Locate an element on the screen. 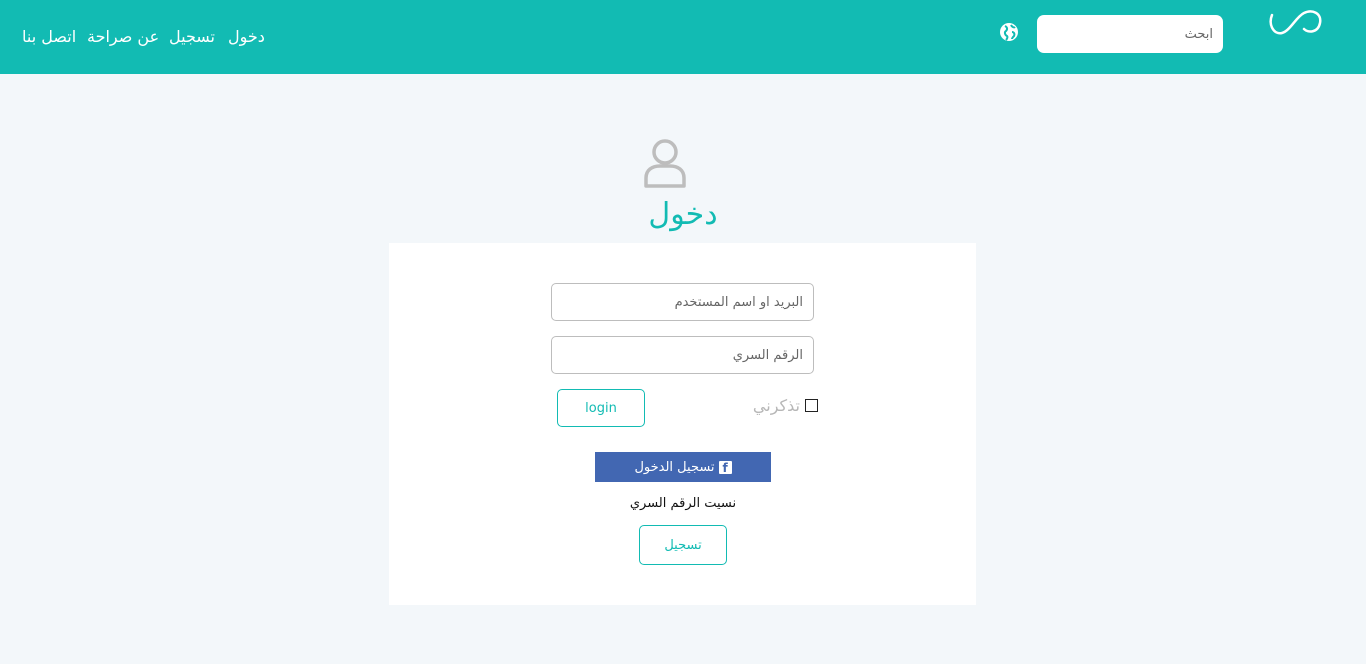 This screenshot has width=1366, height=664. search-input is located at coordinates (1130, 34).